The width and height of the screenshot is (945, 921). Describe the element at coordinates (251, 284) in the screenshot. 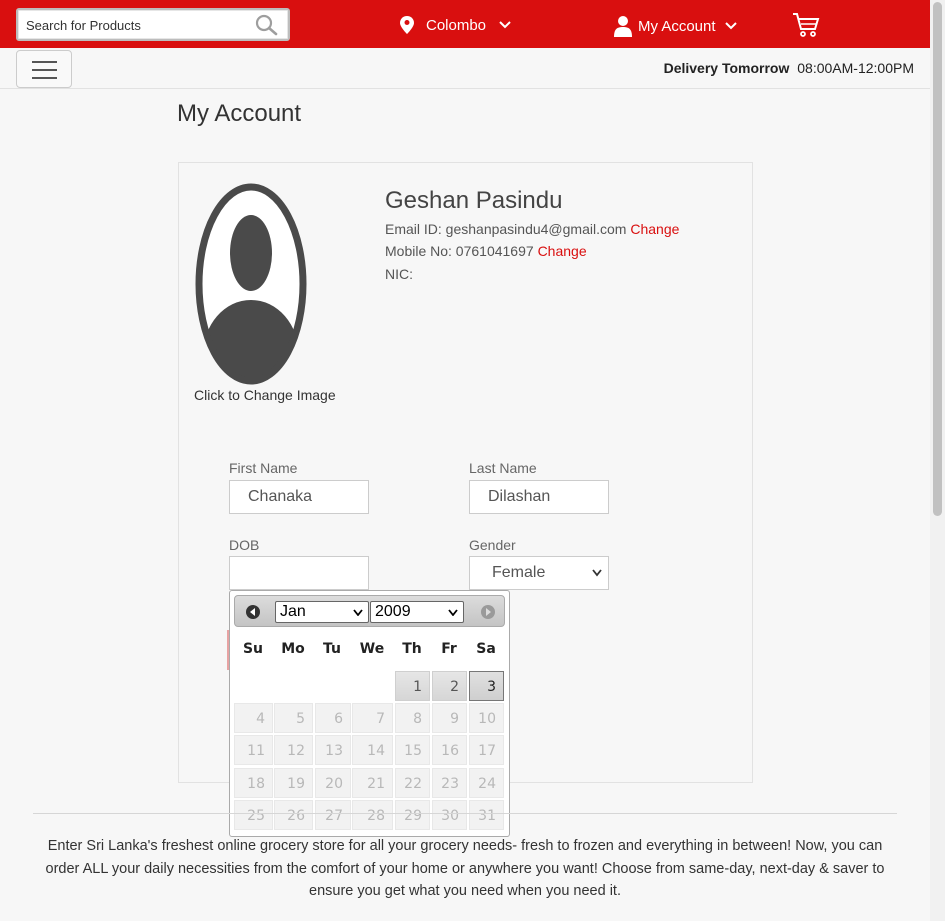

I see `avatar-icon` at that location.